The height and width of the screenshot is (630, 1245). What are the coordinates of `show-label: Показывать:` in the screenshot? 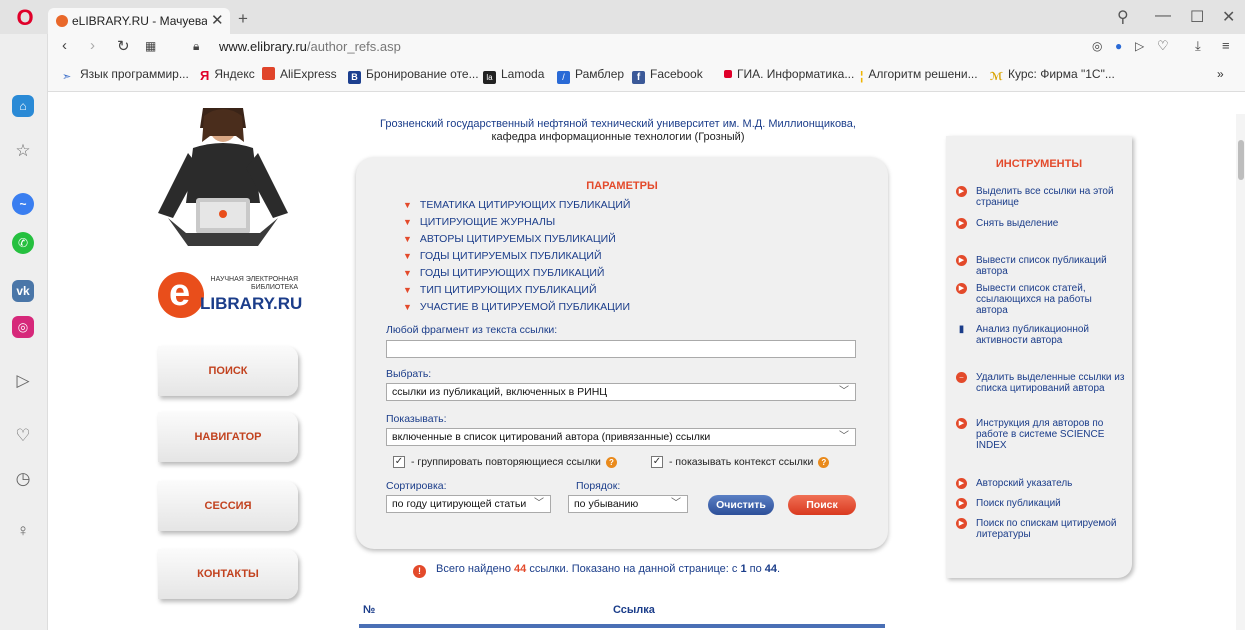 It's located at (416, 419).